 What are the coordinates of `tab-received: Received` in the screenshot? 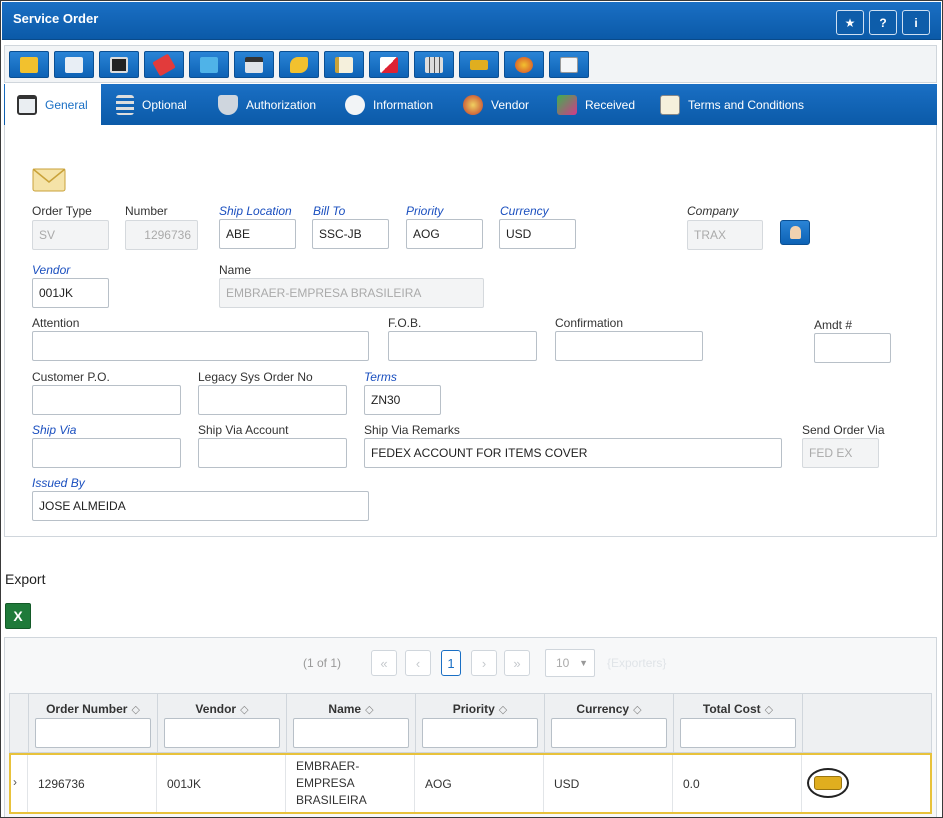 It's located at (596, 104).